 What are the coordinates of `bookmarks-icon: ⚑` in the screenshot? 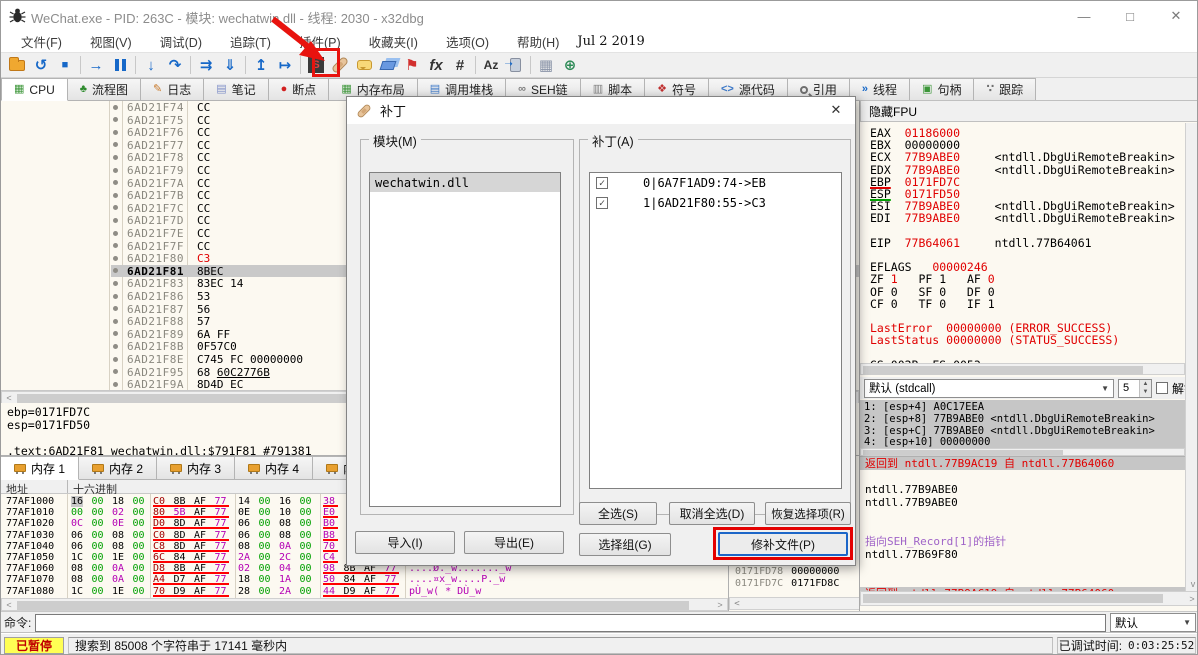 It's located at (412, 65).